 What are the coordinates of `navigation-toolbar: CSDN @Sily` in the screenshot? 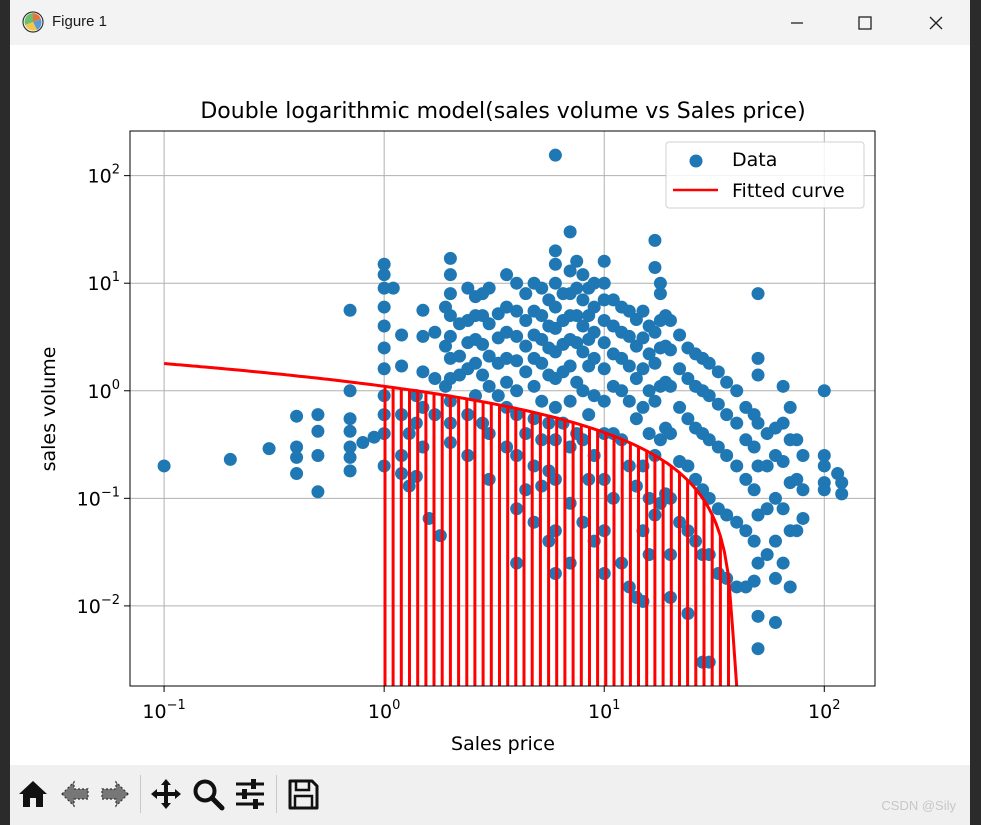 It's located at (490, 795).